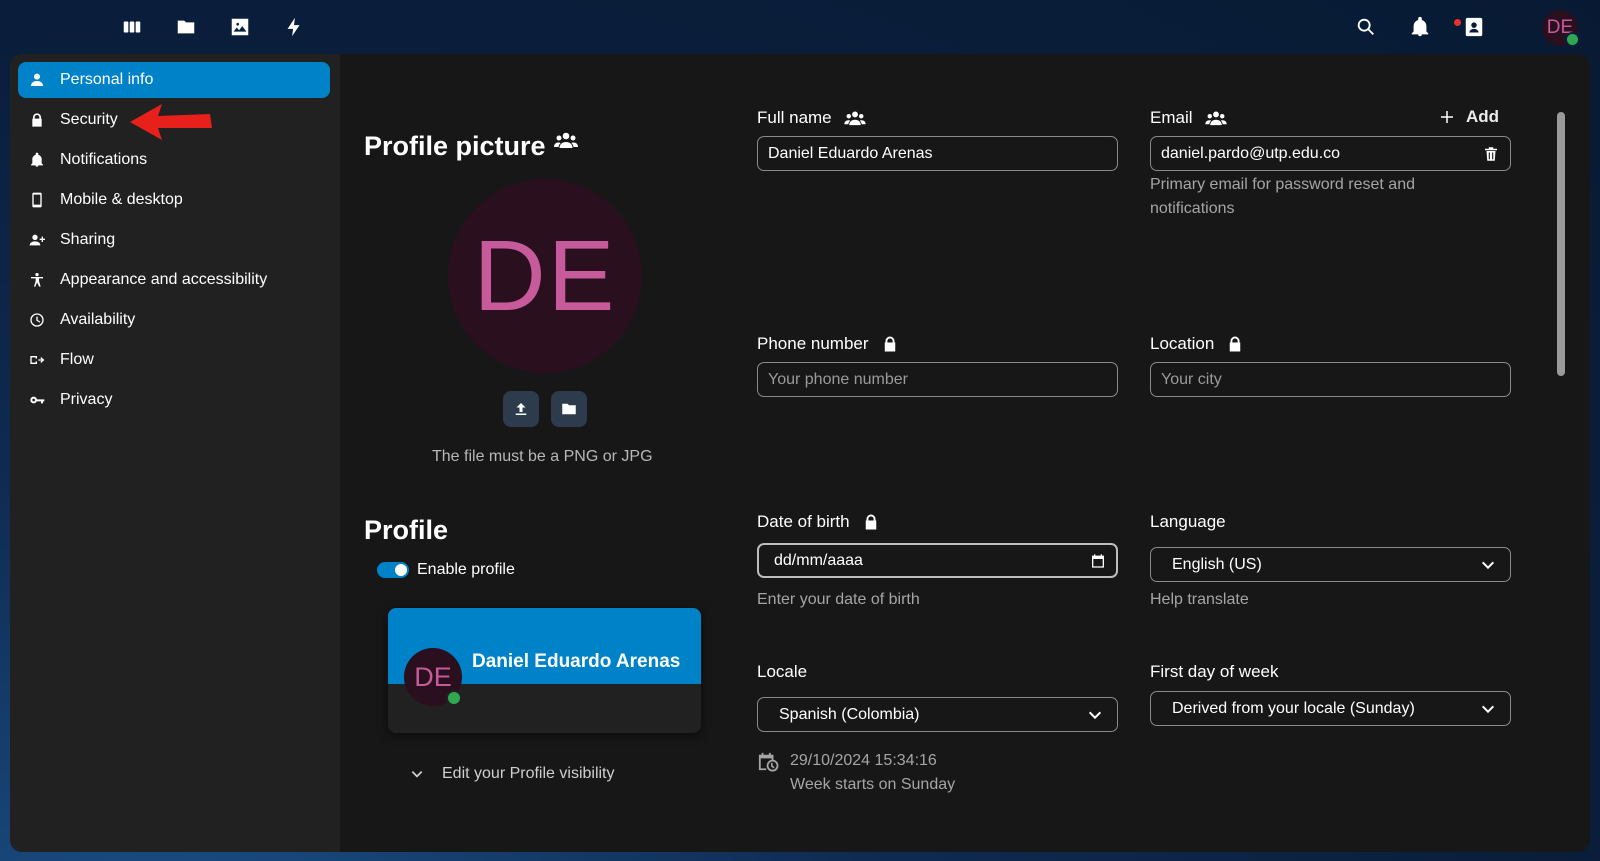 This screenshot has height=861, width=1600. I want to click on trash-icon, so click(1491, 154).